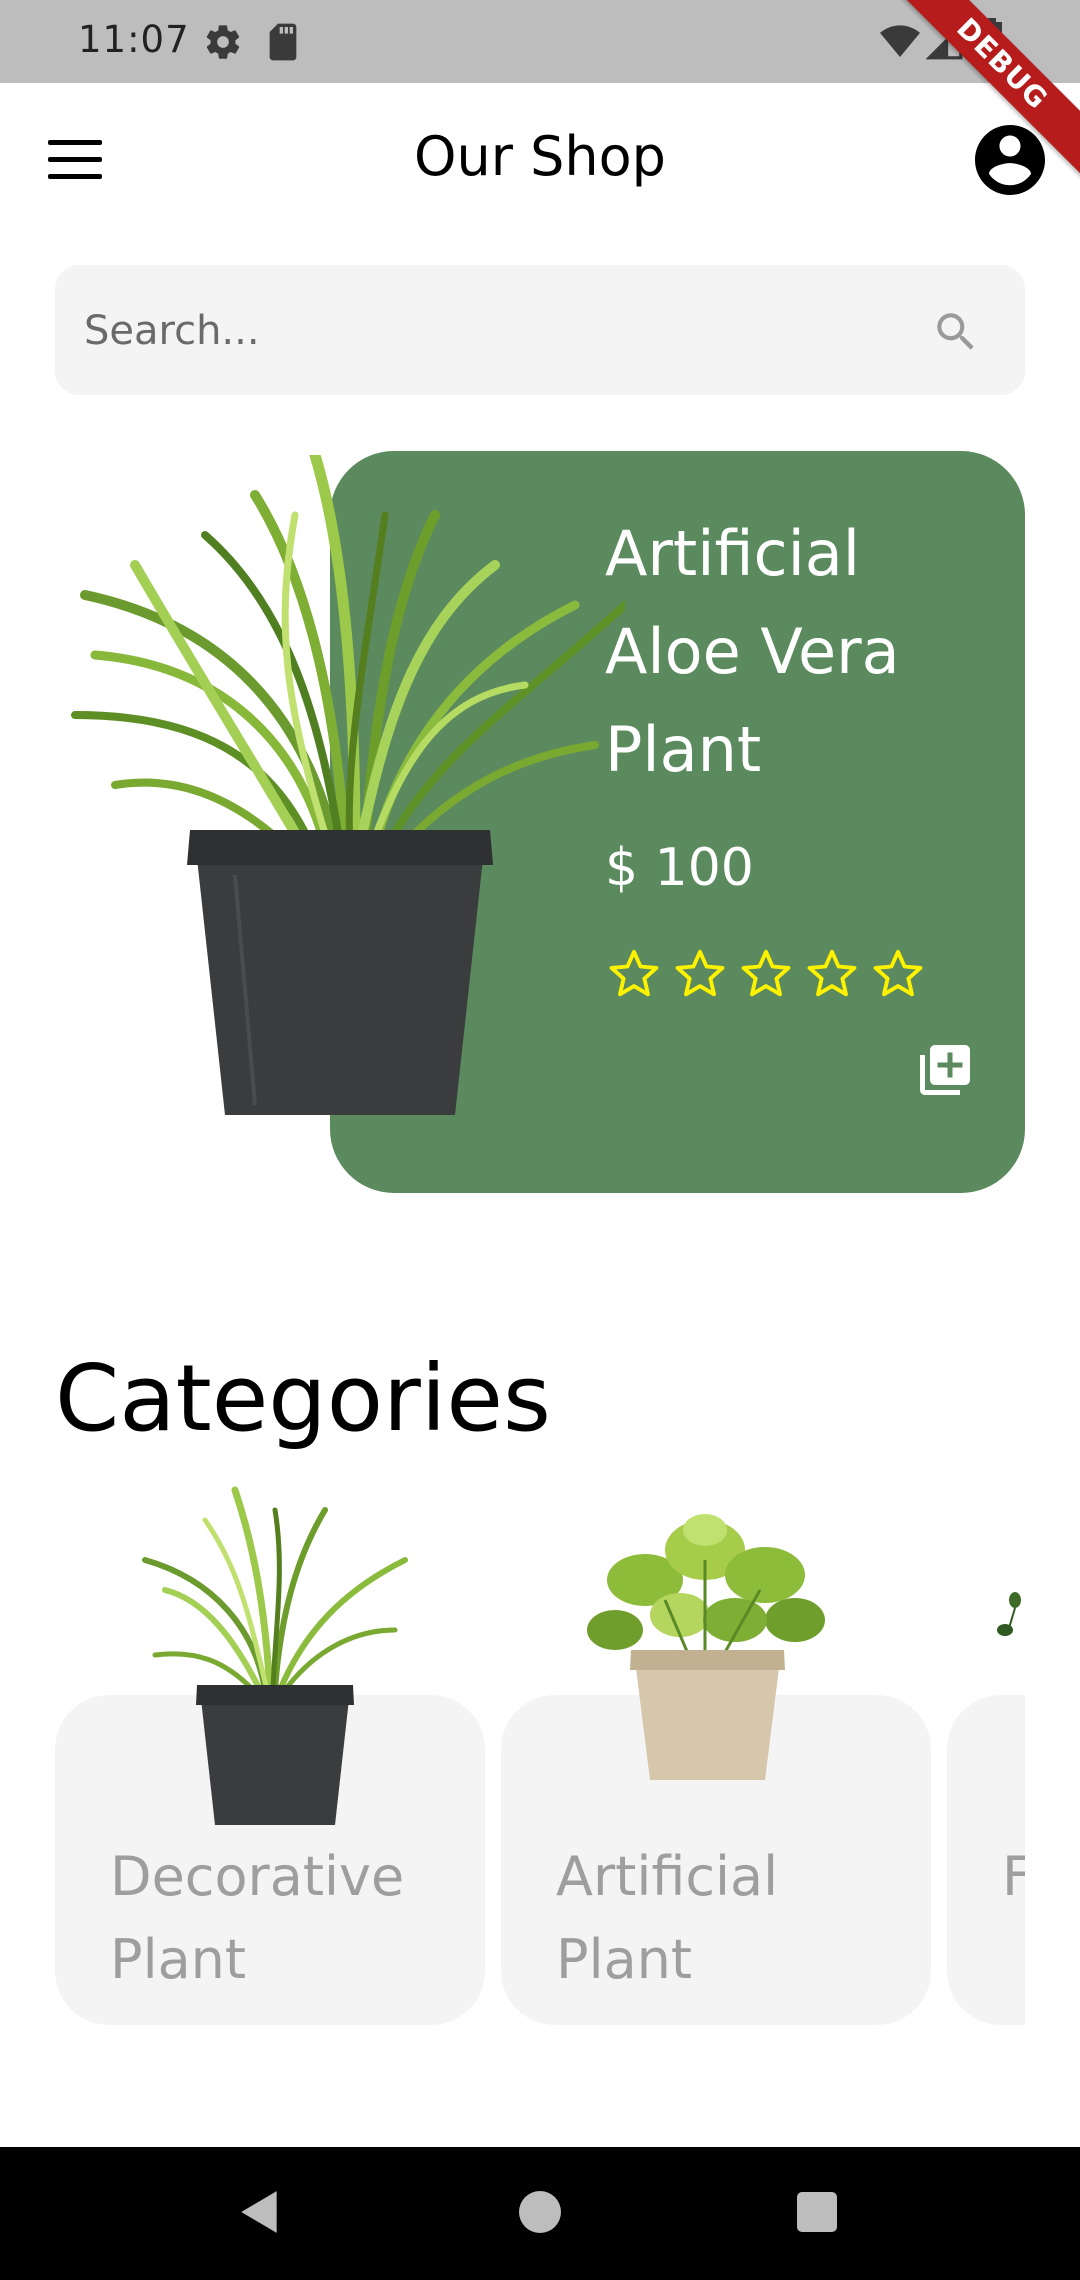 This screenshot has width=1080, height=2280. What do you see at coordinates (283, 42) in the screenshot?
I see `sd-card-icon` at bounding box center [283, 42].